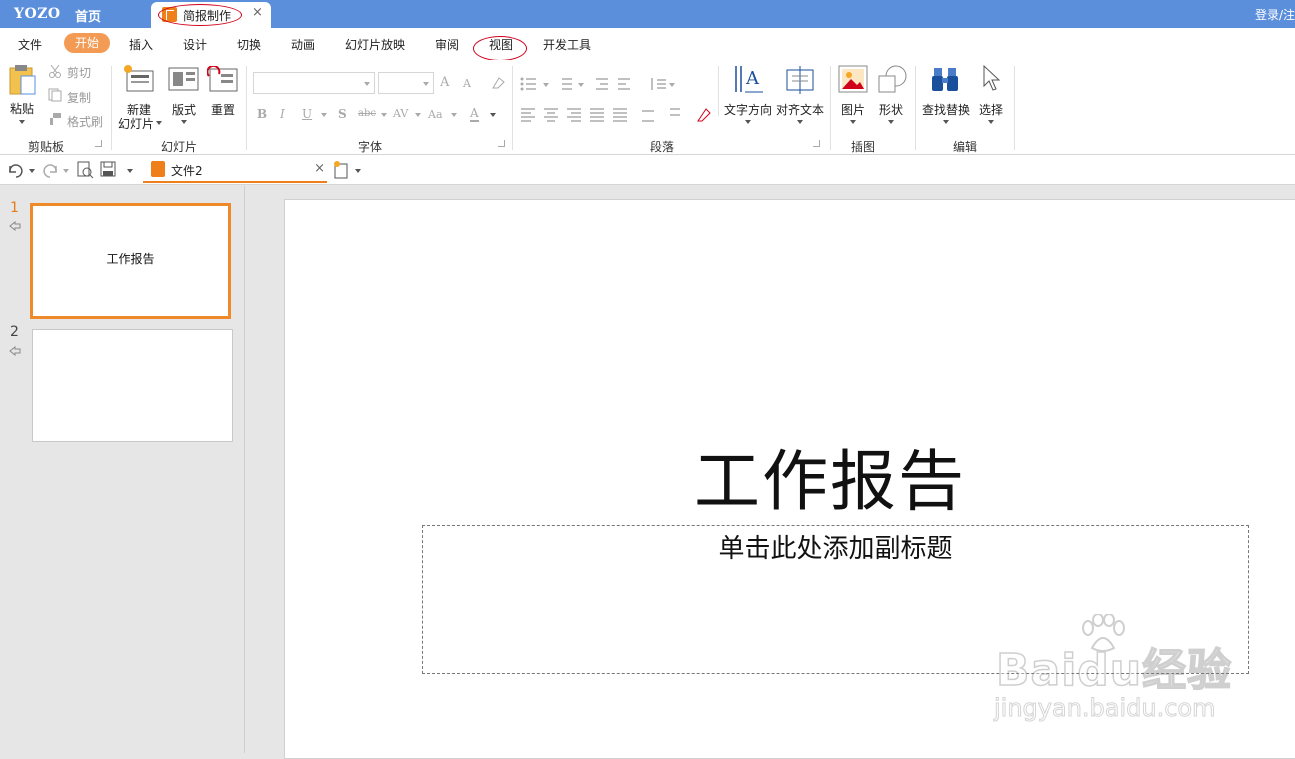 Image resolution: width=1295 pixels, height=759 pixels. I want to click on paragraph-launcher-icon, so click(816, 143).